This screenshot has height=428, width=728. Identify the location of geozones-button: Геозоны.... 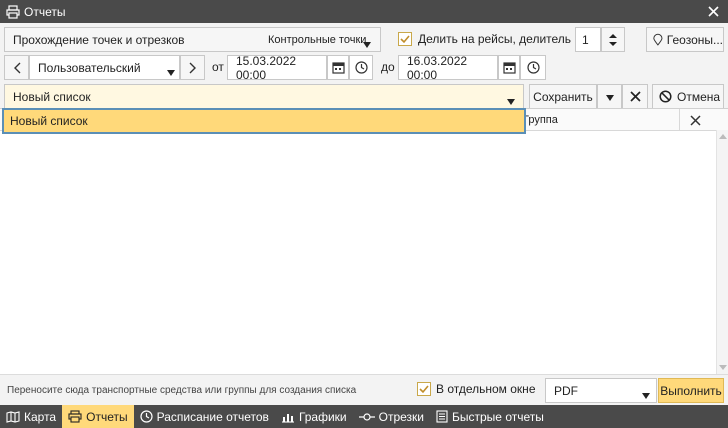
(685, 39).